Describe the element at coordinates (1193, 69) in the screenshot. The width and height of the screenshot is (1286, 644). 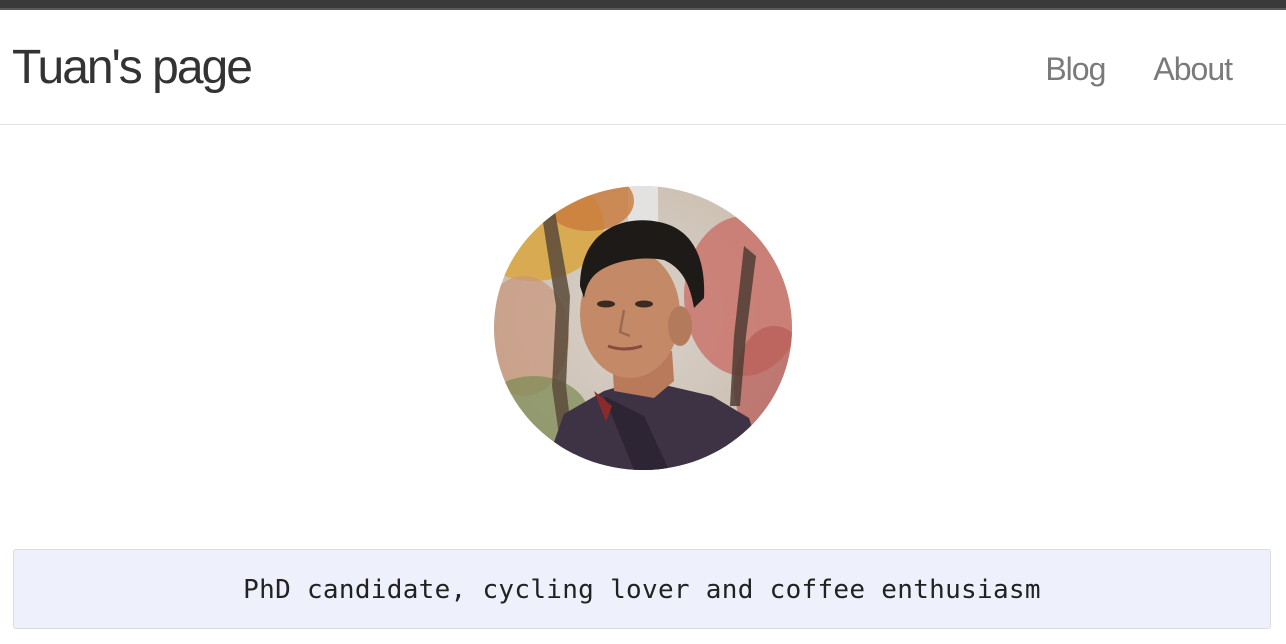
I see `nav-link-about: About` at that location.